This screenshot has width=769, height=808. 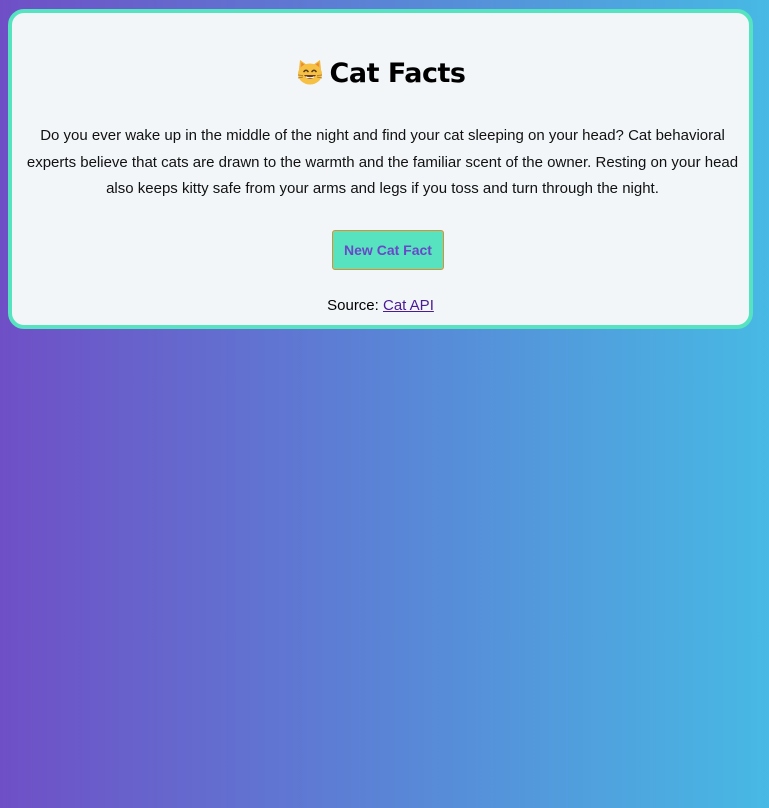 I want to click on cat-api-link: Cat API, so click(x=408, y=305).